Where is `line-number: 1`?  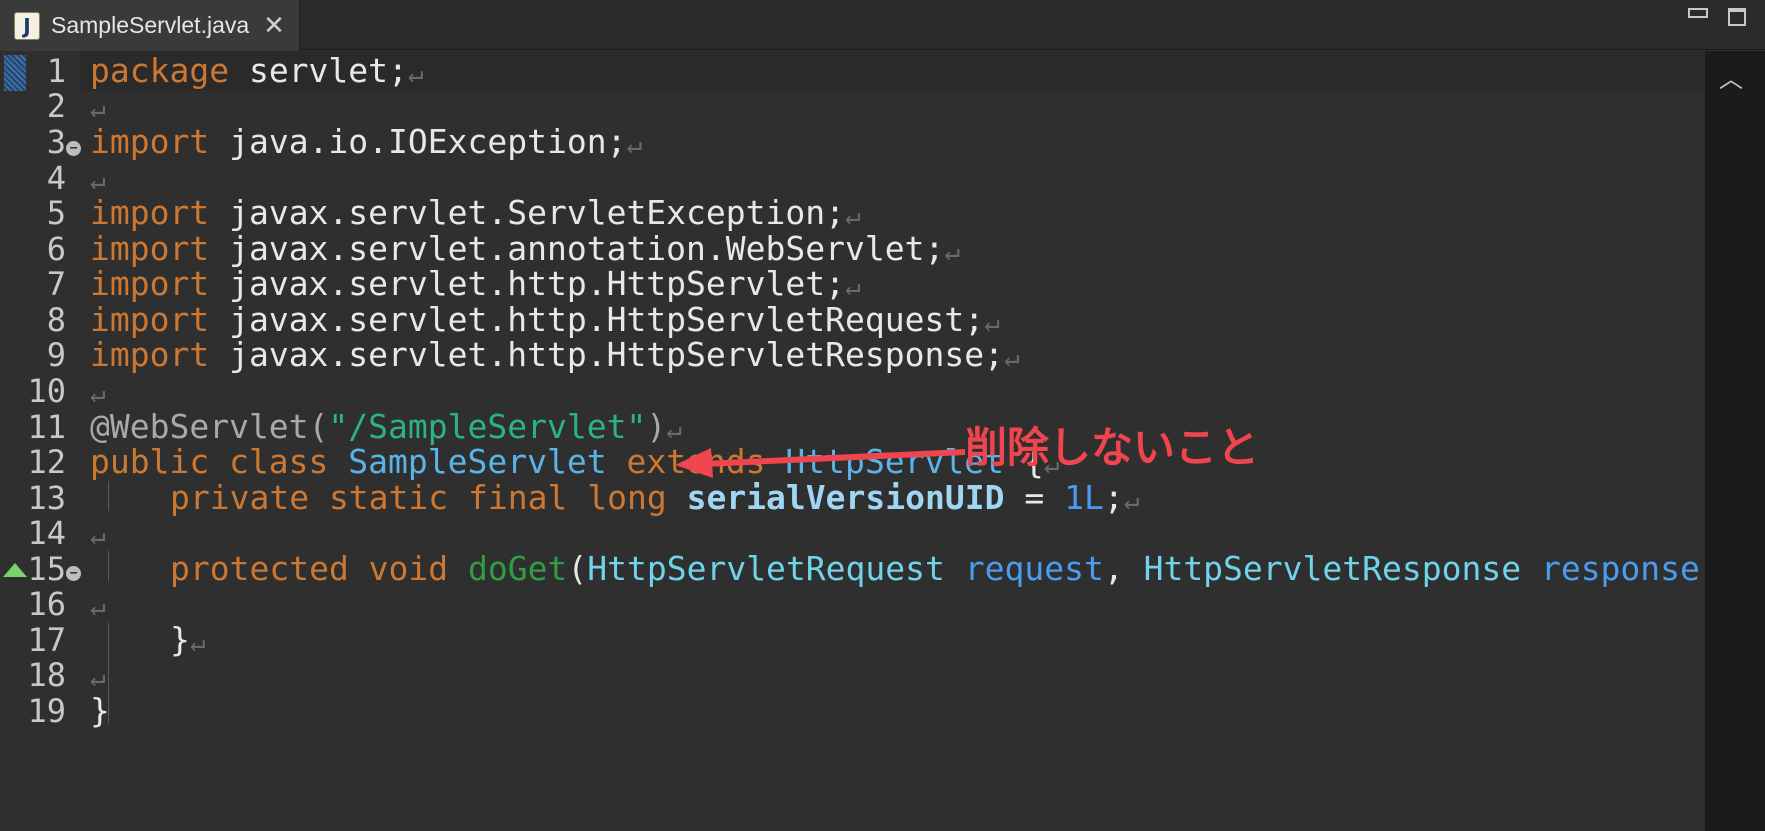 line-number: 1 is located at coordinates (56, 71).